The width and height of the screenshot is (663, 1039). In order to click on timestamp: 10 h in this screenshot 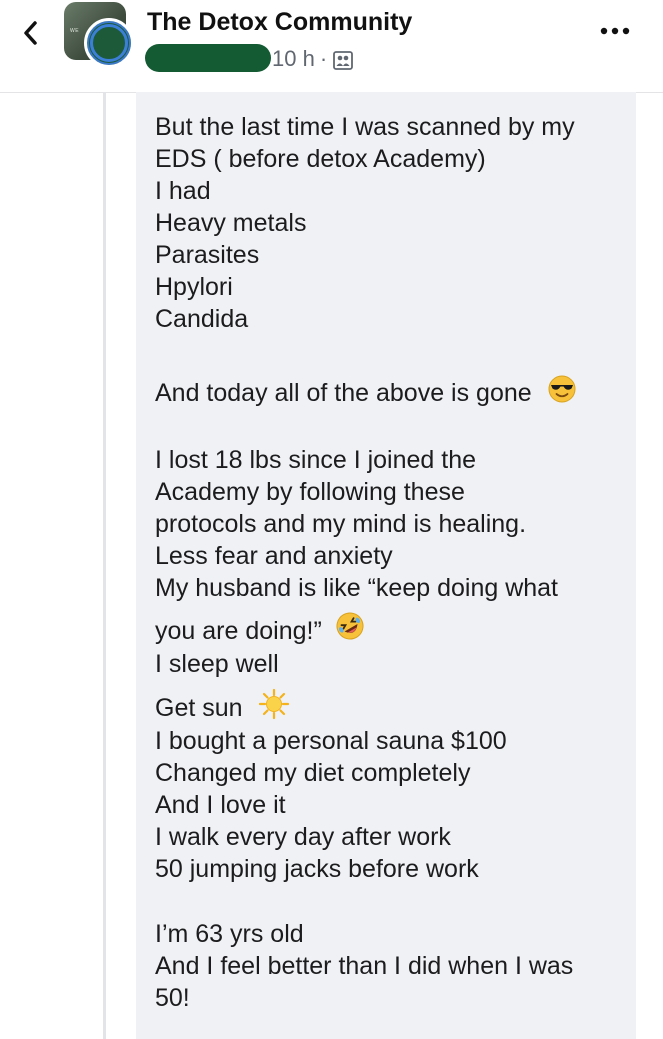, I will do `click(293, 59)`.